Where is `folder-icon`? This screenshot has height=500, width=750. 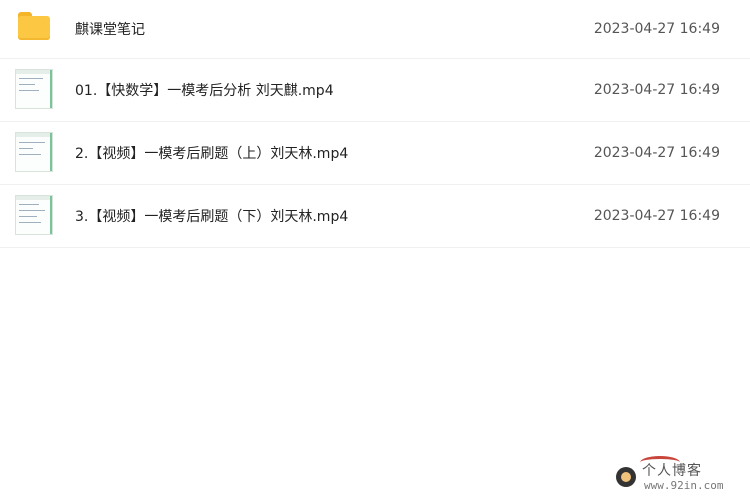
folder-icon is located at coordinates (34, 26).